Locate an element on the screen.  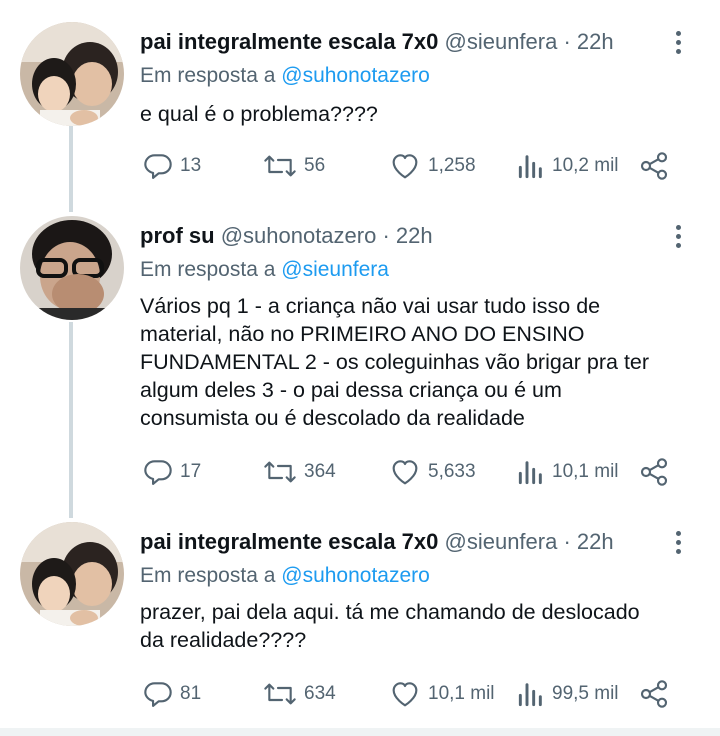
text-line: e qual é o problema???? is located at coordinates (259, 114).